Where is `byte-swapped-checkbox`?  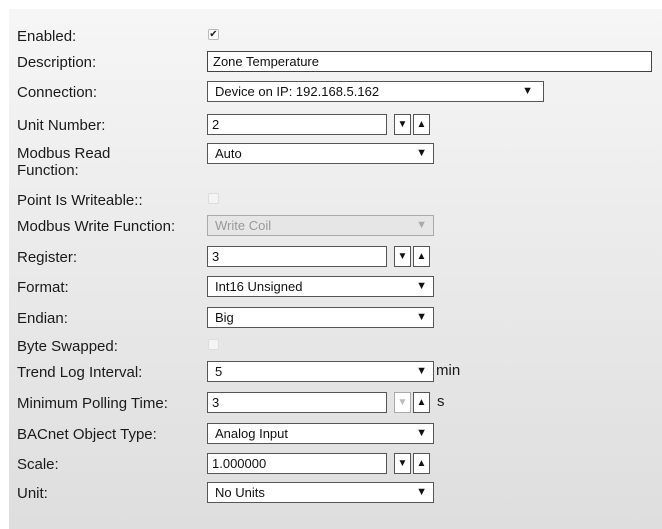
byte-swapped-checkbox is located at coordinates (213, 344).